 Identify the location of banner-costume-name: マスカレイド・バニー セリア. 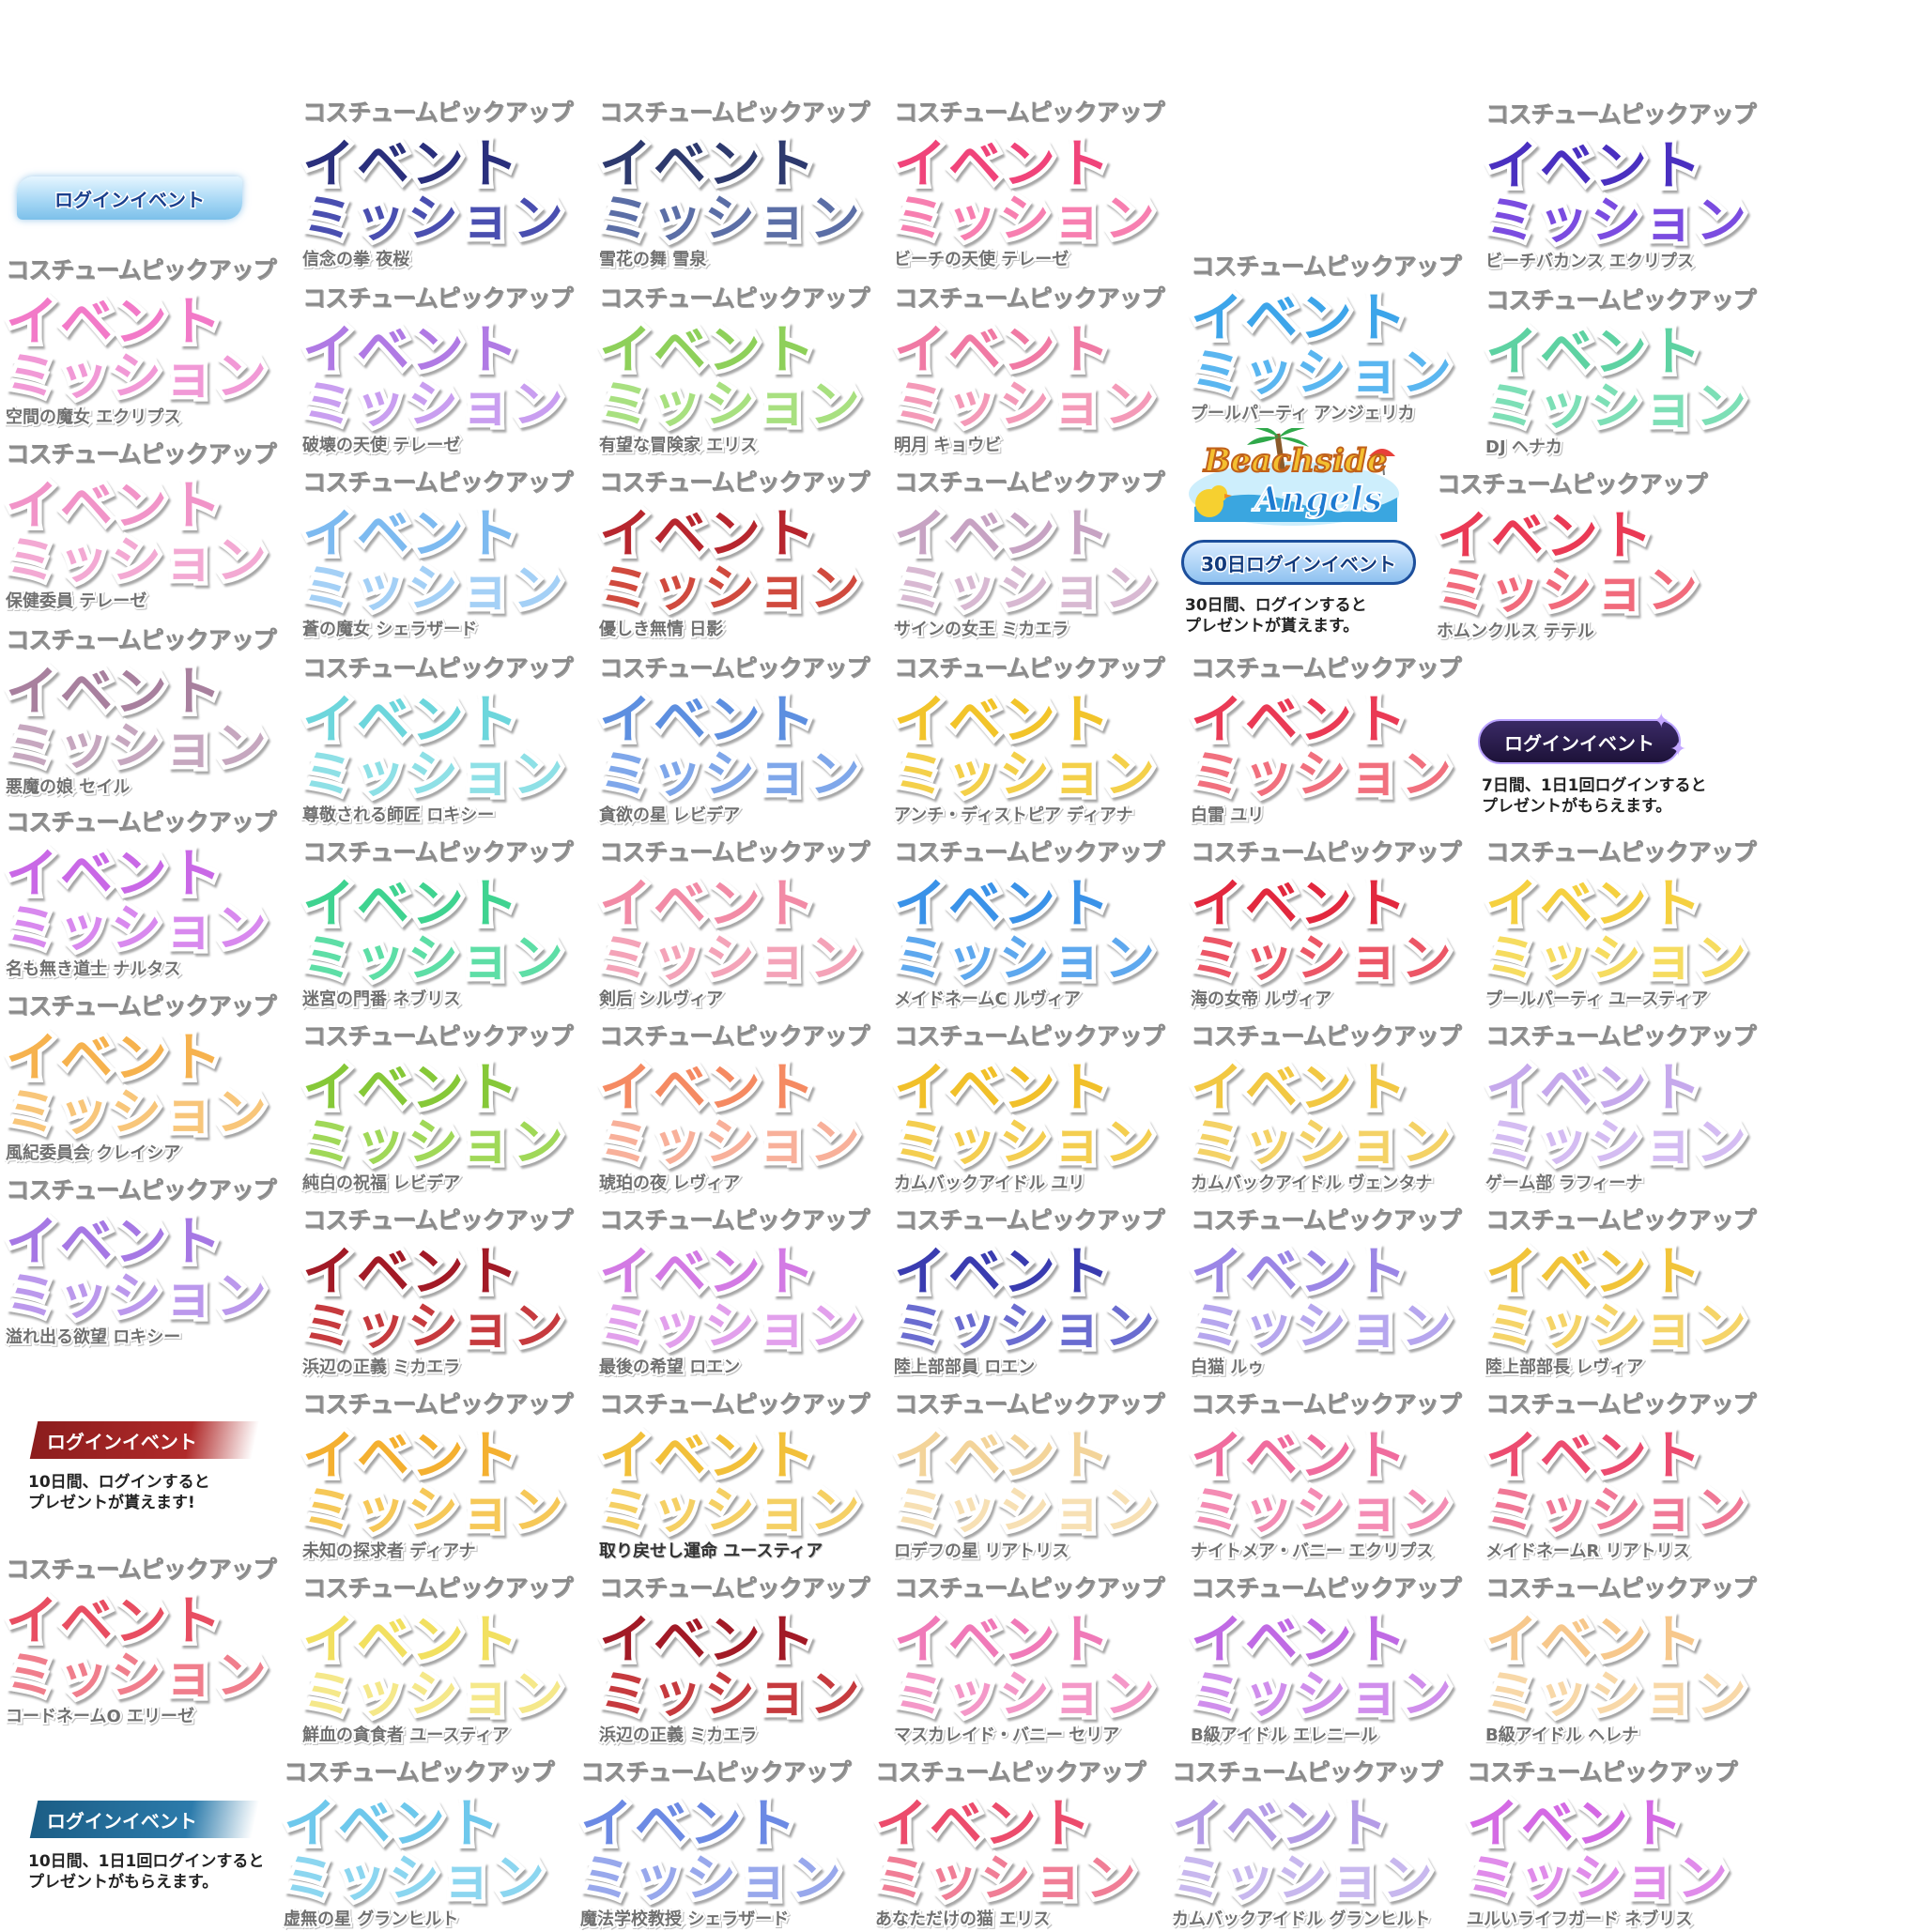
(1007, 1736).